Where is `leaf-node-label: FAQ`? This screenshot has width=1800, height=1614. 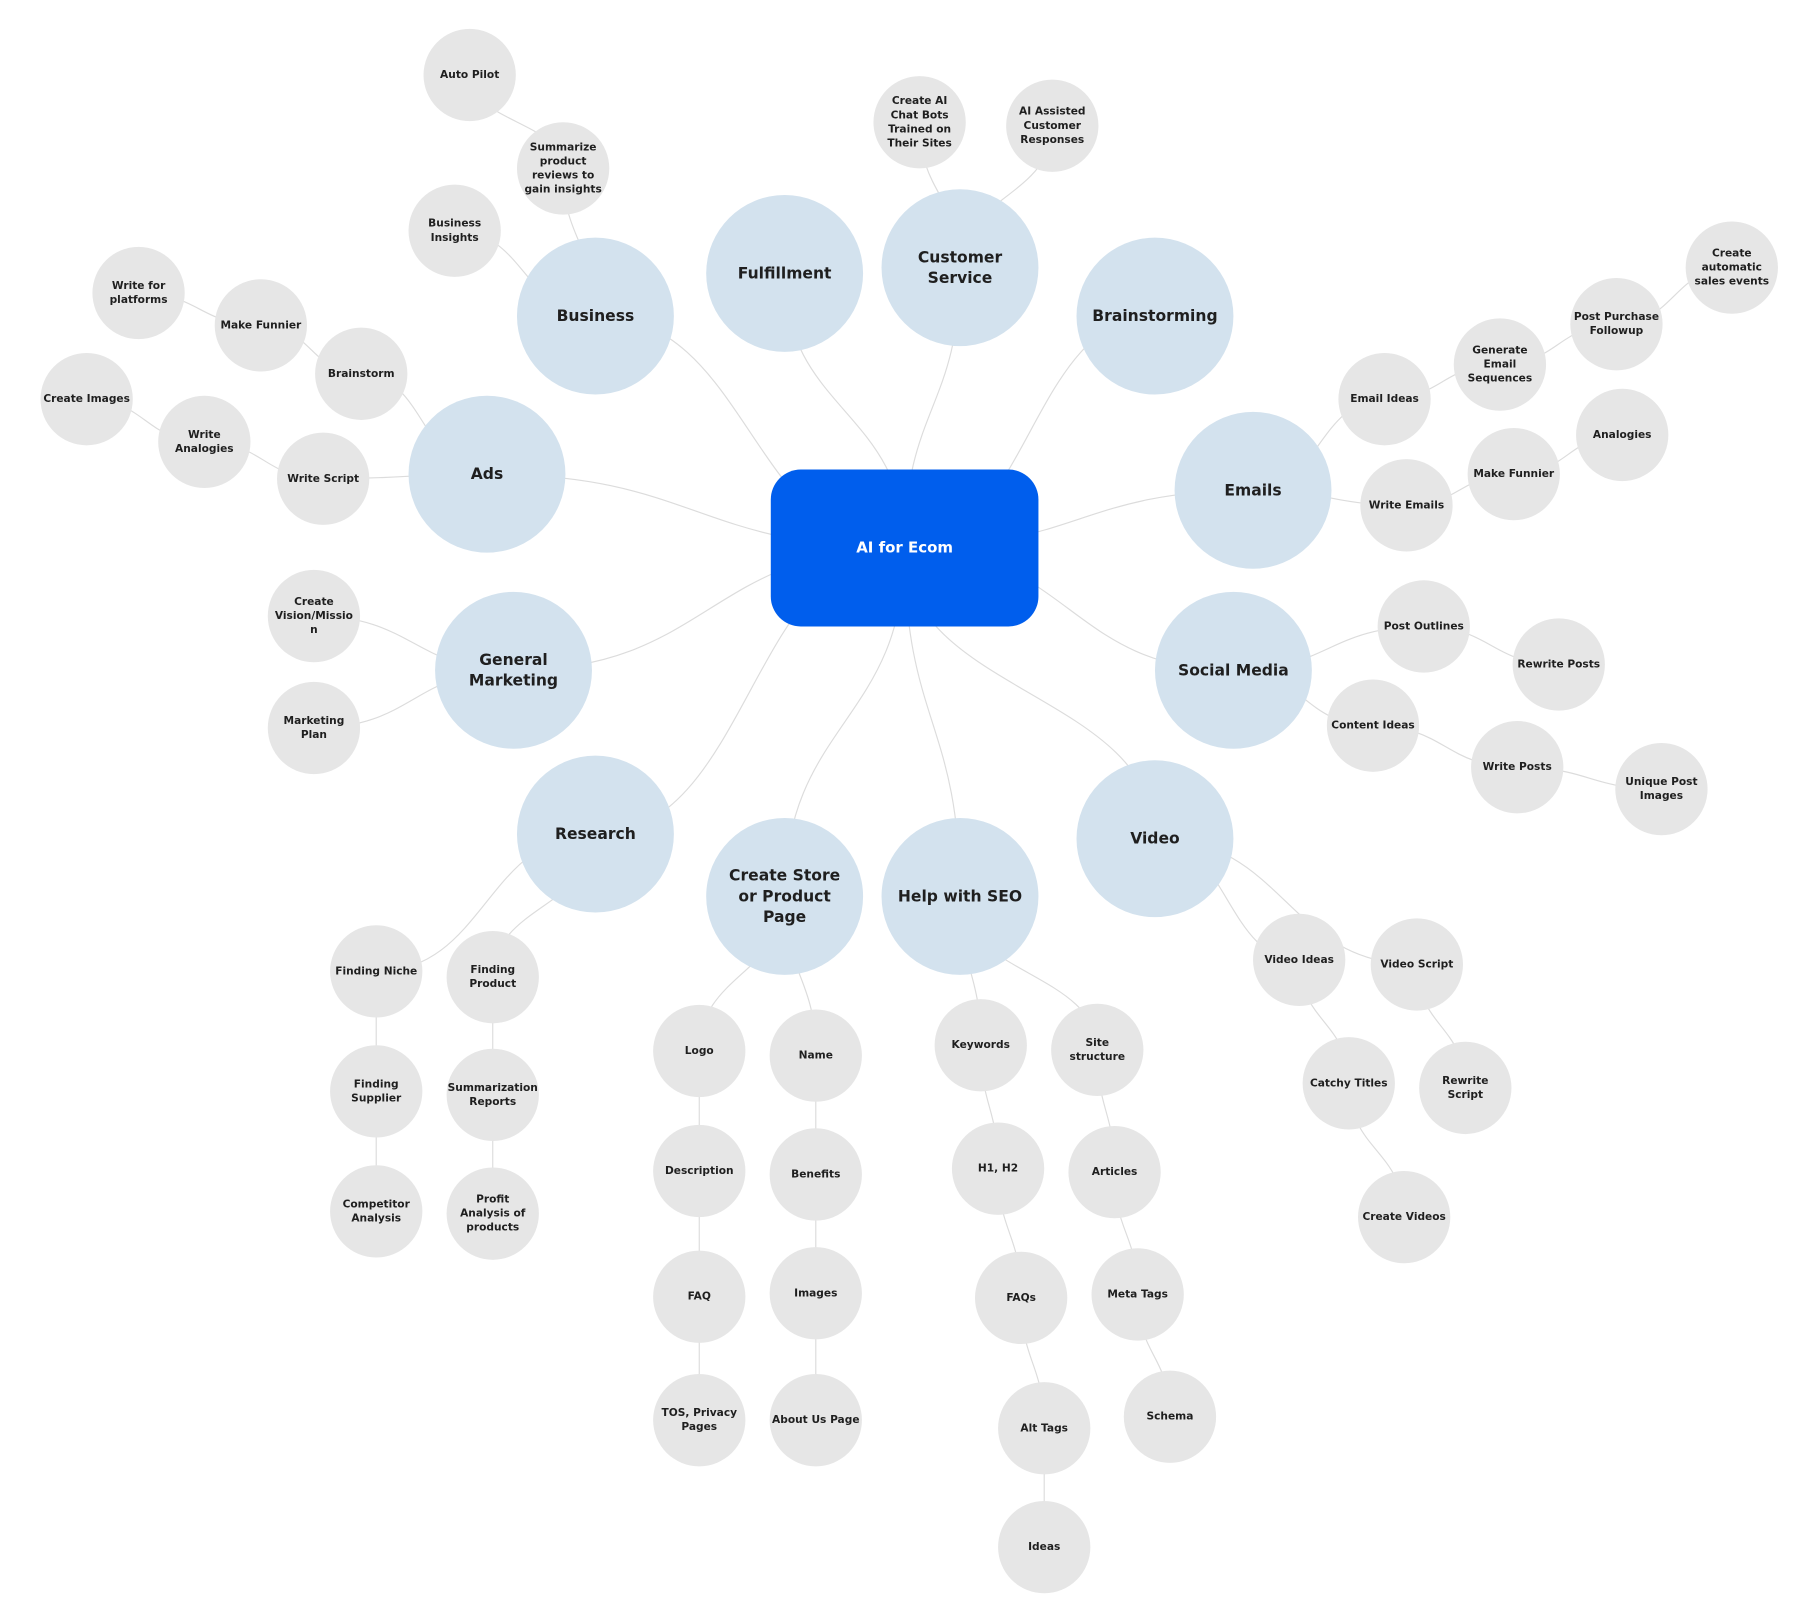
leaf-node-label: FAQ is located at coordinates (699, 1296).